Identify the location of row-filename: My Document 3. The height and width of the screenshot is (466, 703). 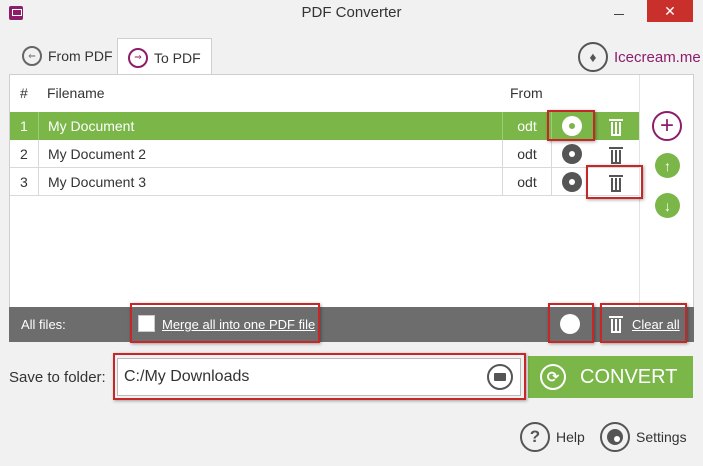
(270, 182).